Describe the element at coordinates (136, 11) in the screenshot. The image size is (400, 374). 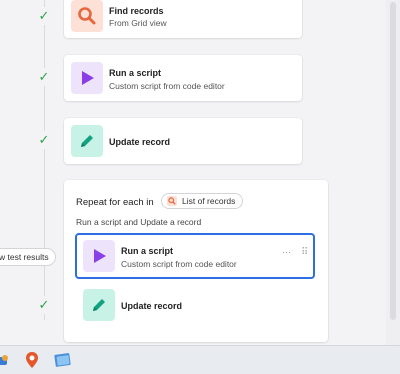
I see `step-title: Find records` at that location.